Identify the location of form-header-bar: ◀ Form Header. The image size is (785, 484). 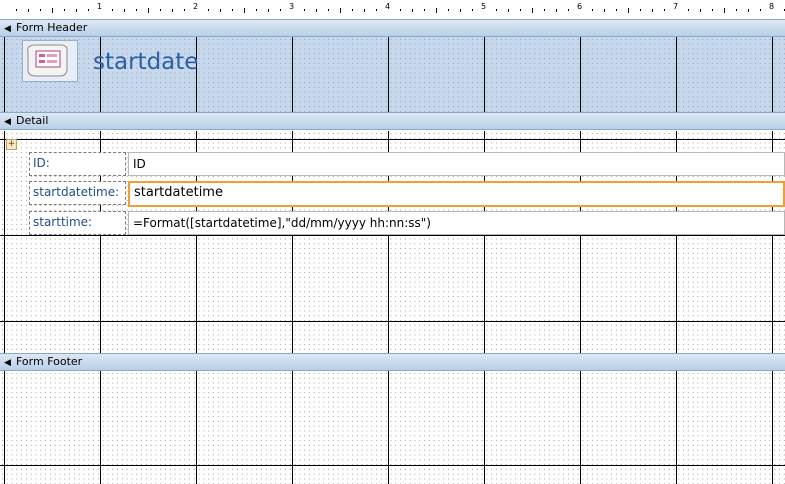
(392, 28).